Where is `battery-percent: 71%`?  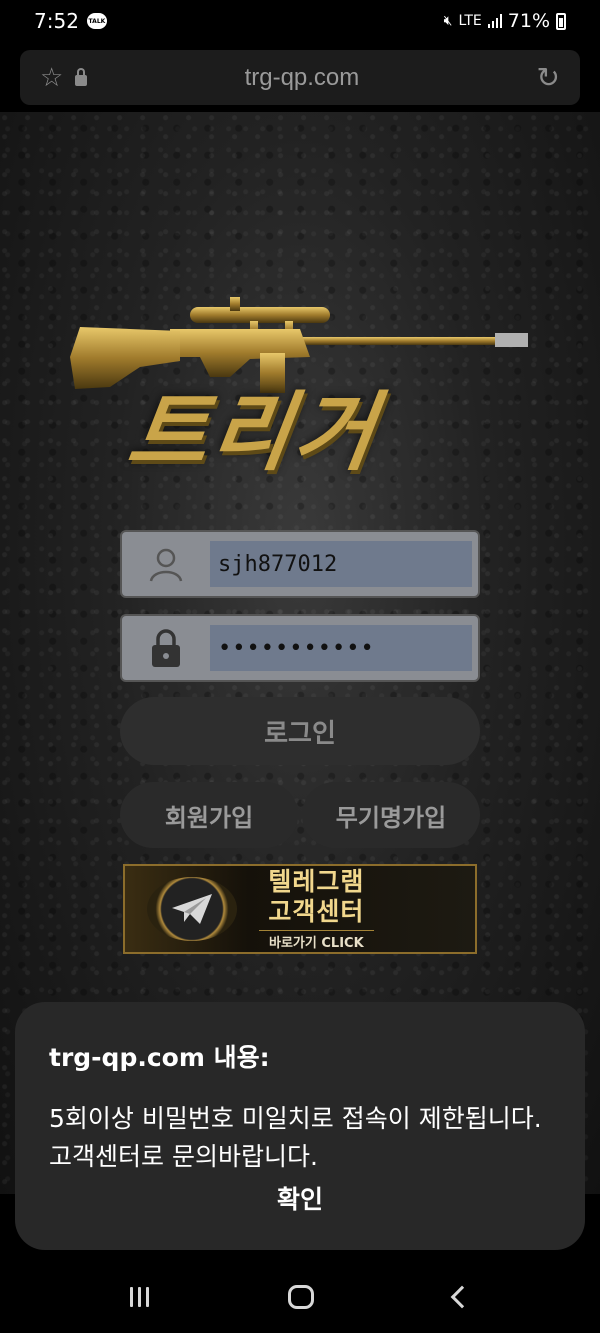
battery-percent: 71% is located at coordinates (528, 21).